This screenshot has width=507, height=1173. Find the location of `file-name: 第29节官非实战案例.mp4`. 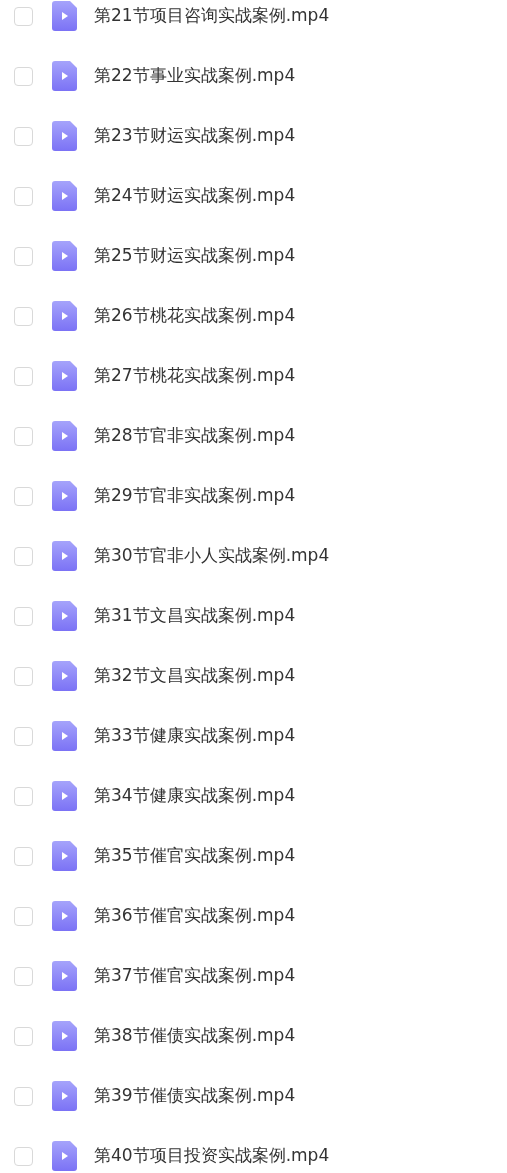

file-name: 第29节官非实战案例.mp4 is located at coordinates (195, 496).